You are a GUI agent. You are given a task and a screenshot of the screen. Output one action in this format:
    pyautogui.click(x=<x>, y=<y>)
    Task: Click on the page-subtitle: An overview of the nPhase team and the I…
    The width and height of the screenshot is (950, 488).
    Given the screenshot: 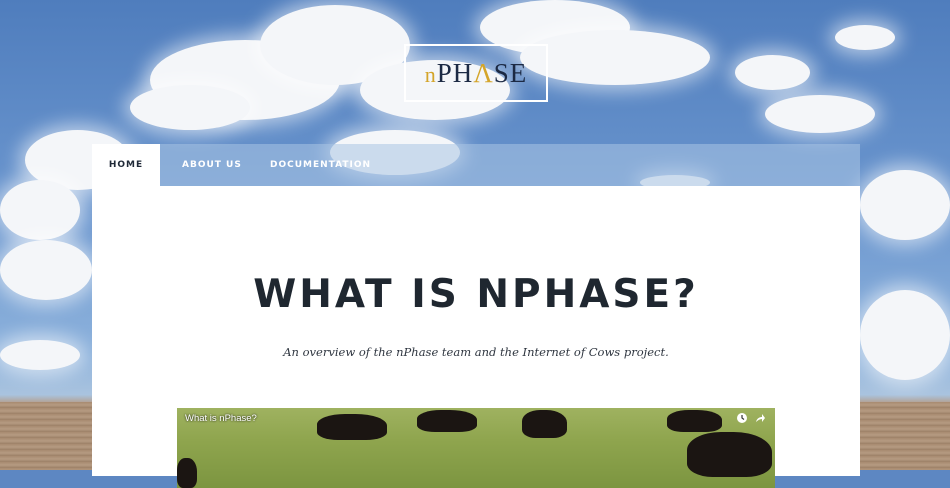 What is the action you would take?
    pyautogui.click(x=476, y=352)
    